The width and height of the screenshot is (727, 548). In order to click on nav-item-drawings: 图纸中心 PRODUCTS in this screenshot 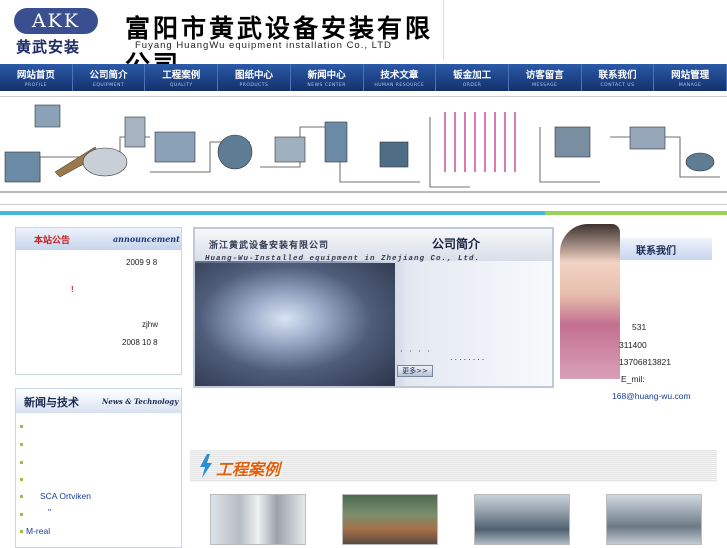, I will do `click(254, 77)`.